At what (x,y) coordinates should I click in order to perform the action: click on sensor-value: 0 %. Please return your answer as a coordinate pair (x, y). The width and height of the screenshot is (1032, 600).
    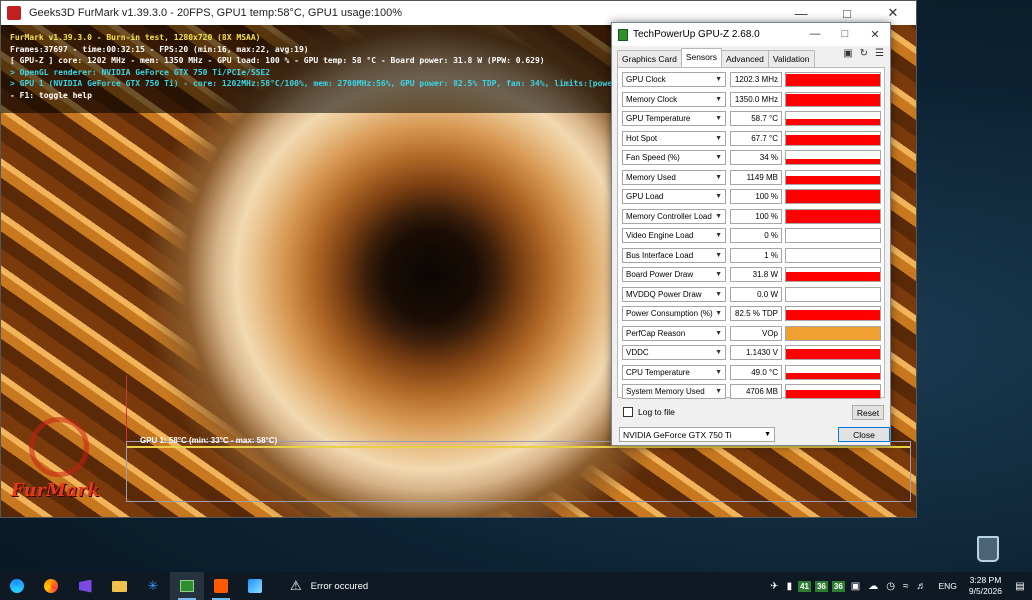
    Looking at the image, I should click on (756, 235).